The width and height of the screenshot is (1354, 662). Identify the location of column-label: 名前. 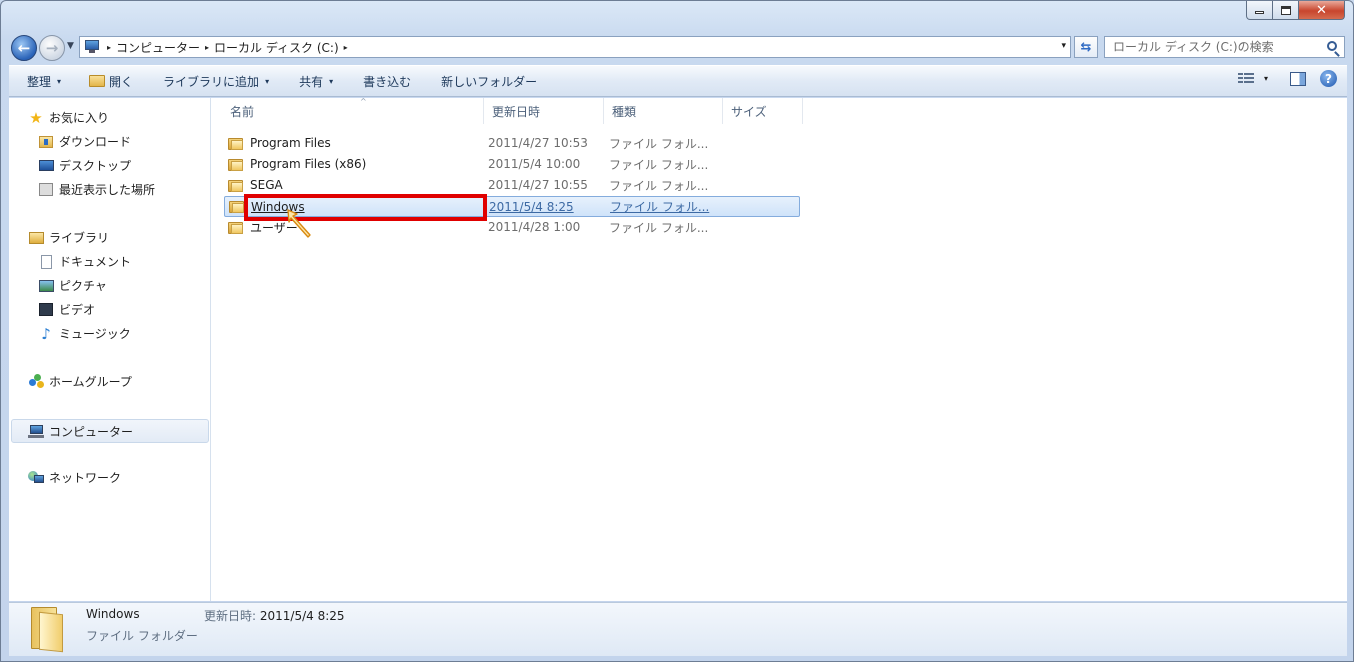
(242, 111).